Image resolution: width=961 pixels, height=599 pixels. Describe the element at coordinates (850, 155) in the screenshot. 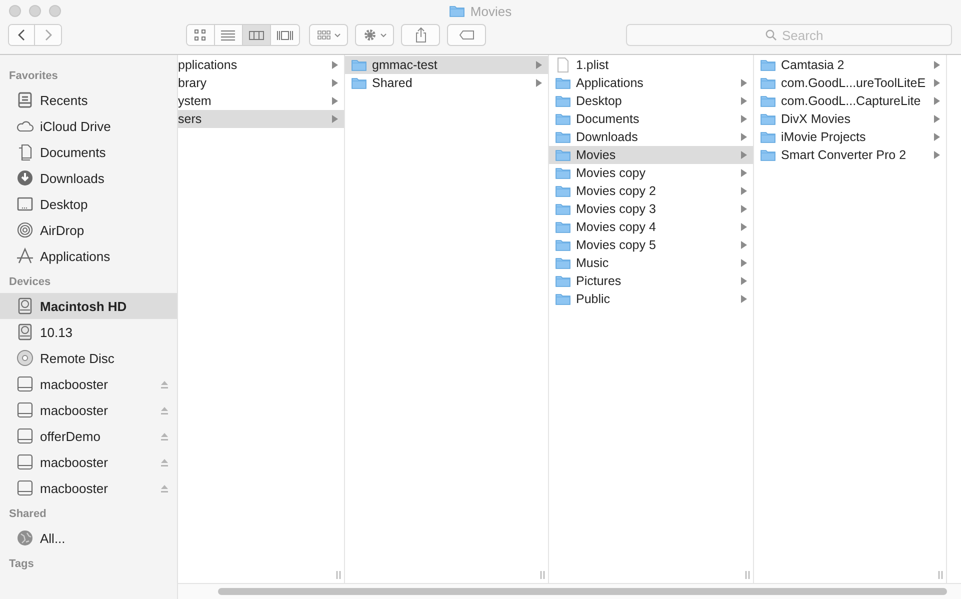

I see `column-item: Smart Converter Pro 2` at that location.